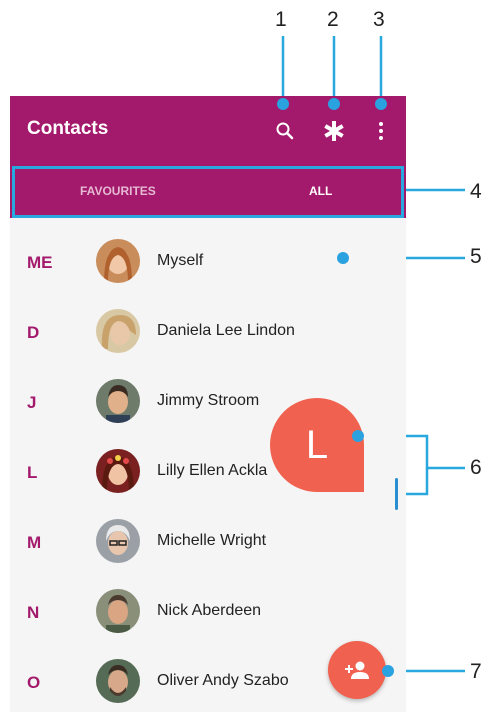 This screenshot has height=712, width=489. Describe the element at coordinates (34, 542) in the screenshot. I see `section-letter: M` at that location.